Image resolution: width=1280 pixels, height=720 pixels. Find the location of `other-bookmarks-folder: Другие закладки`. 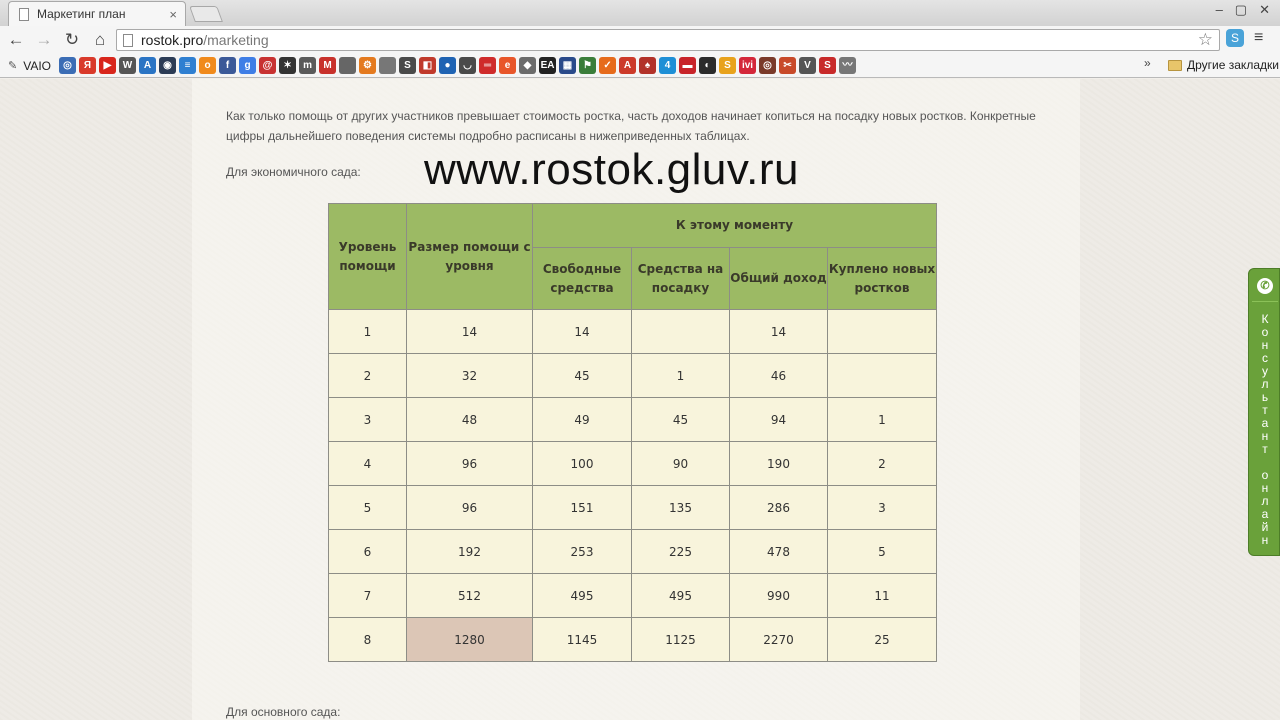

other-bookmarks-folder: Другие закладки is located at coordinates (1223, 65).